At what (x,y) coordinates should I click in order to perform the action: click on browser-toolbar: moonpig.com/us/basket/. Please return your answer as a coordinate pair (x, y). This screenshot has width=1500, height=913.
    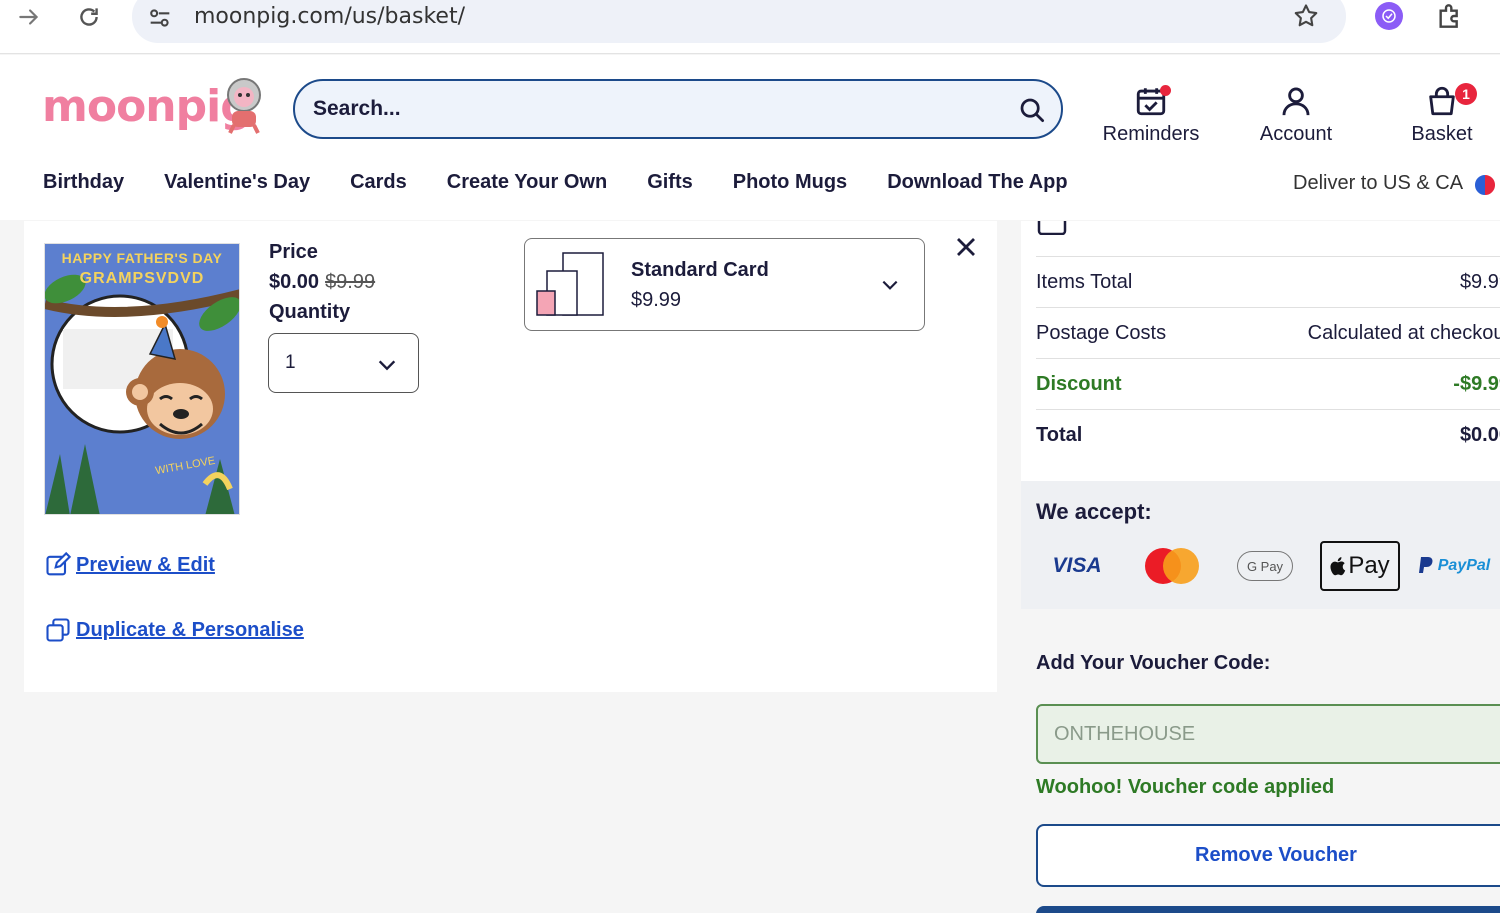
    Looking at the image, I should click on (750, 27).